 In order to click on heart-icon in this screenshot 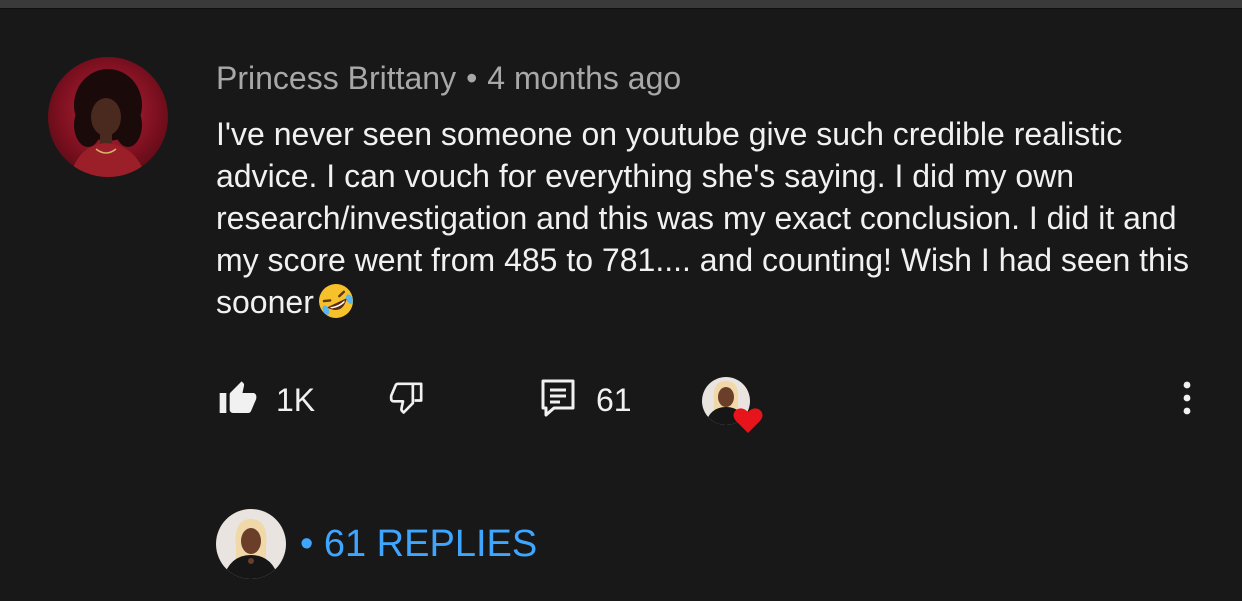, I will do `click(748, 420)`.